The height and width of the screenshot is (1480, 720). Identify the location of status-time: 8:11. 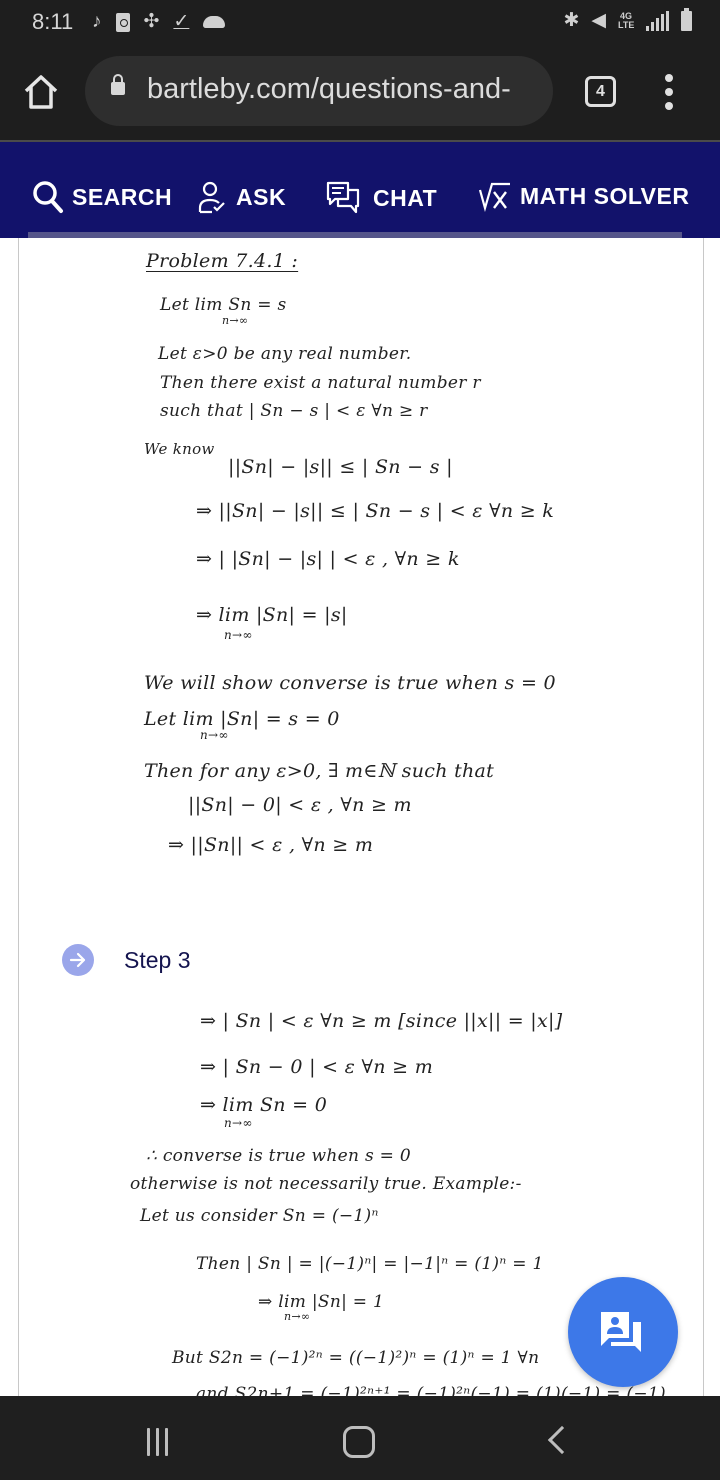
(53, 21).